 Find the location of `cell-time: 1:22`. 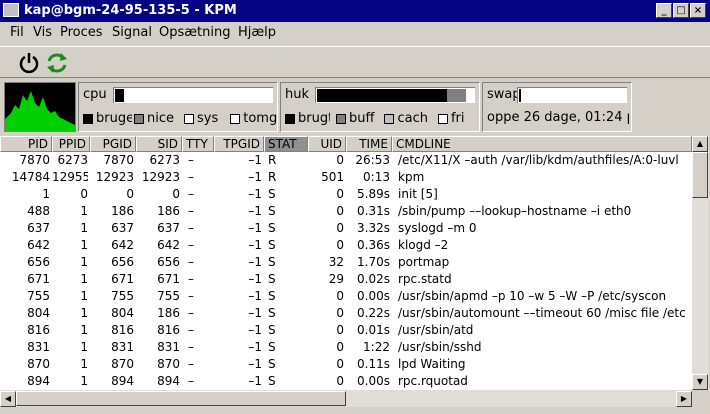

cell-time: 1:22 is located at coordinates (376, 347).